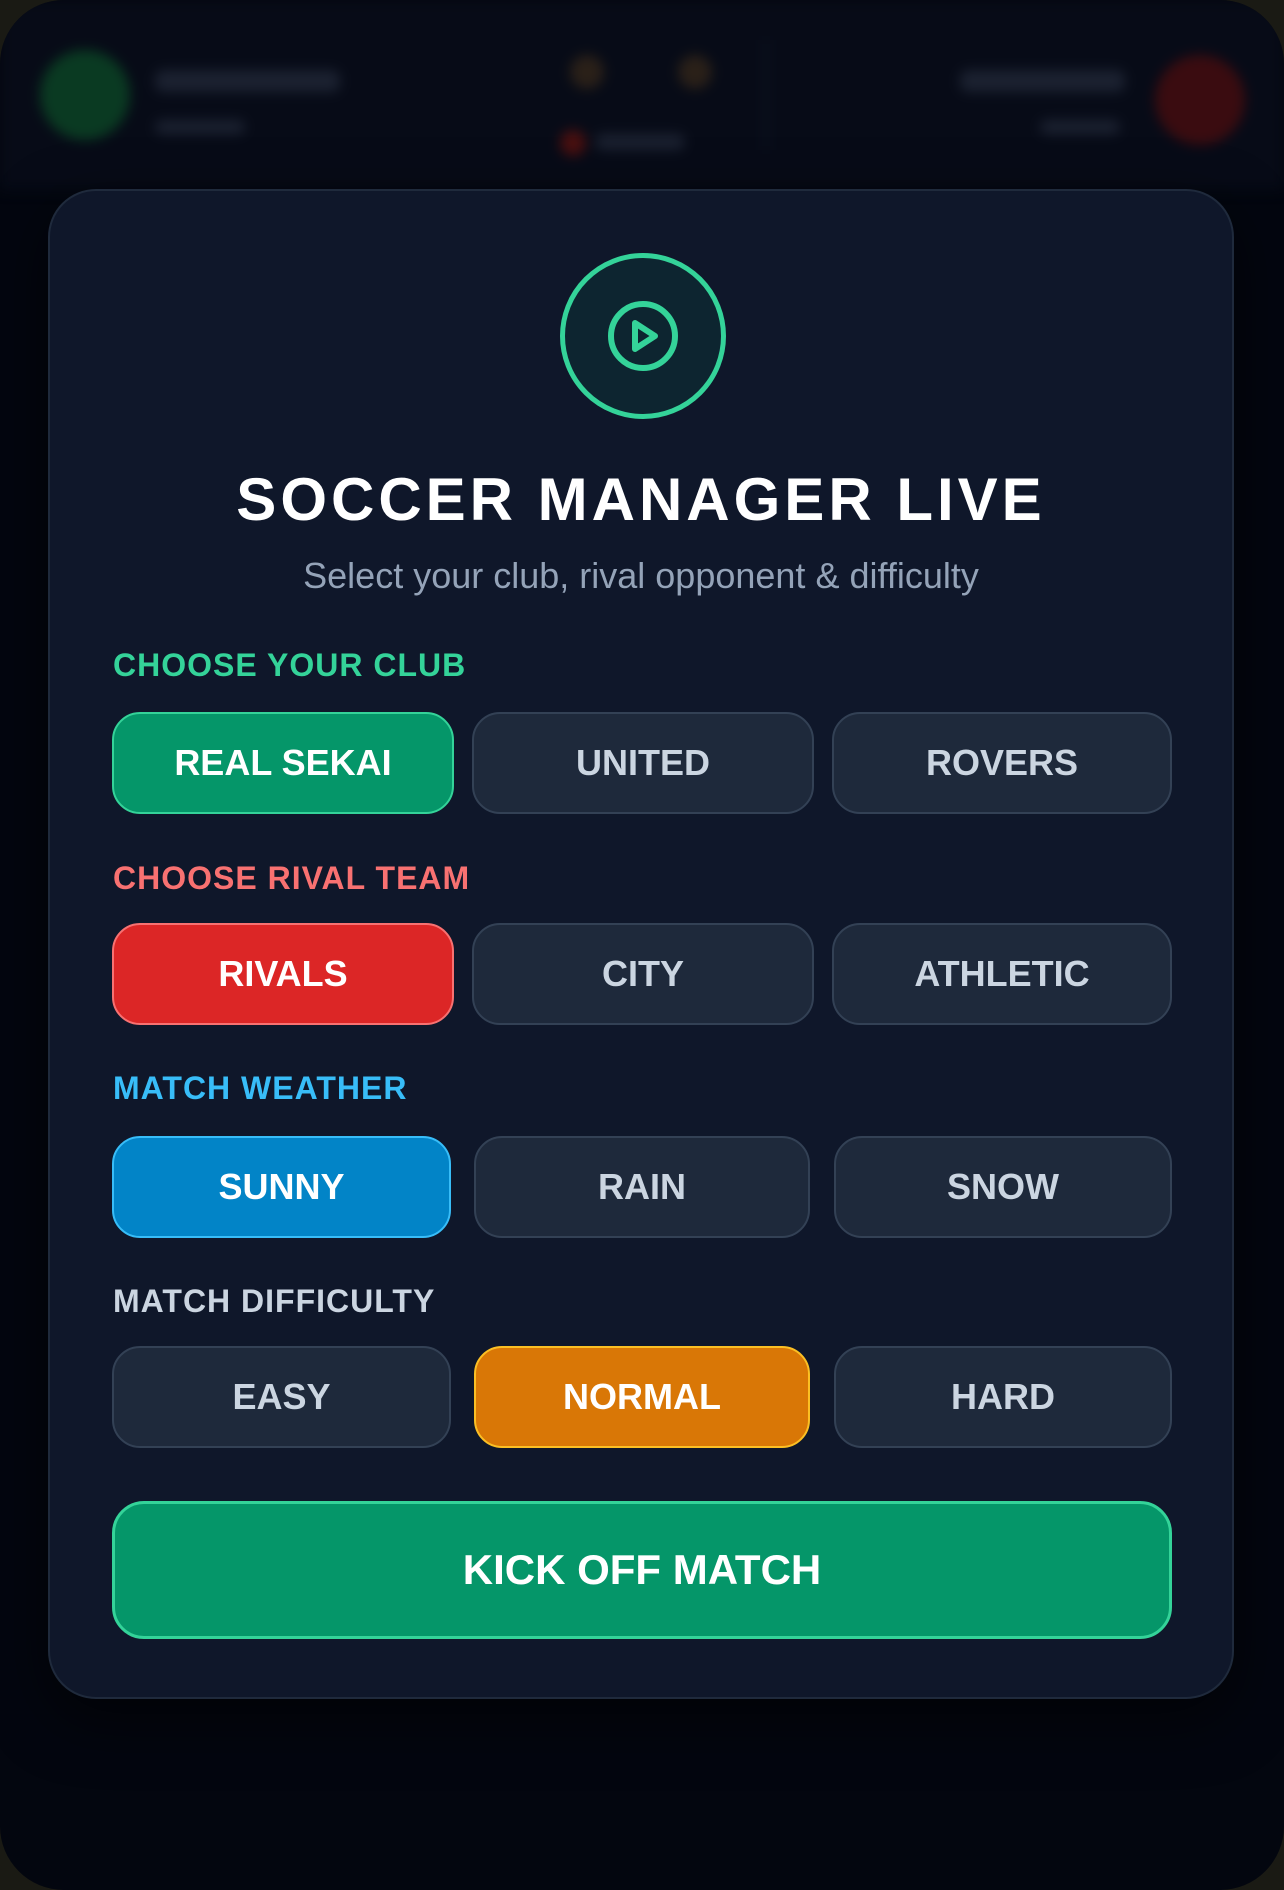  Describe the element at coordinates (1003, 1397) in the screenshot. I see `difficulty-option-hard: HARD` at that location.